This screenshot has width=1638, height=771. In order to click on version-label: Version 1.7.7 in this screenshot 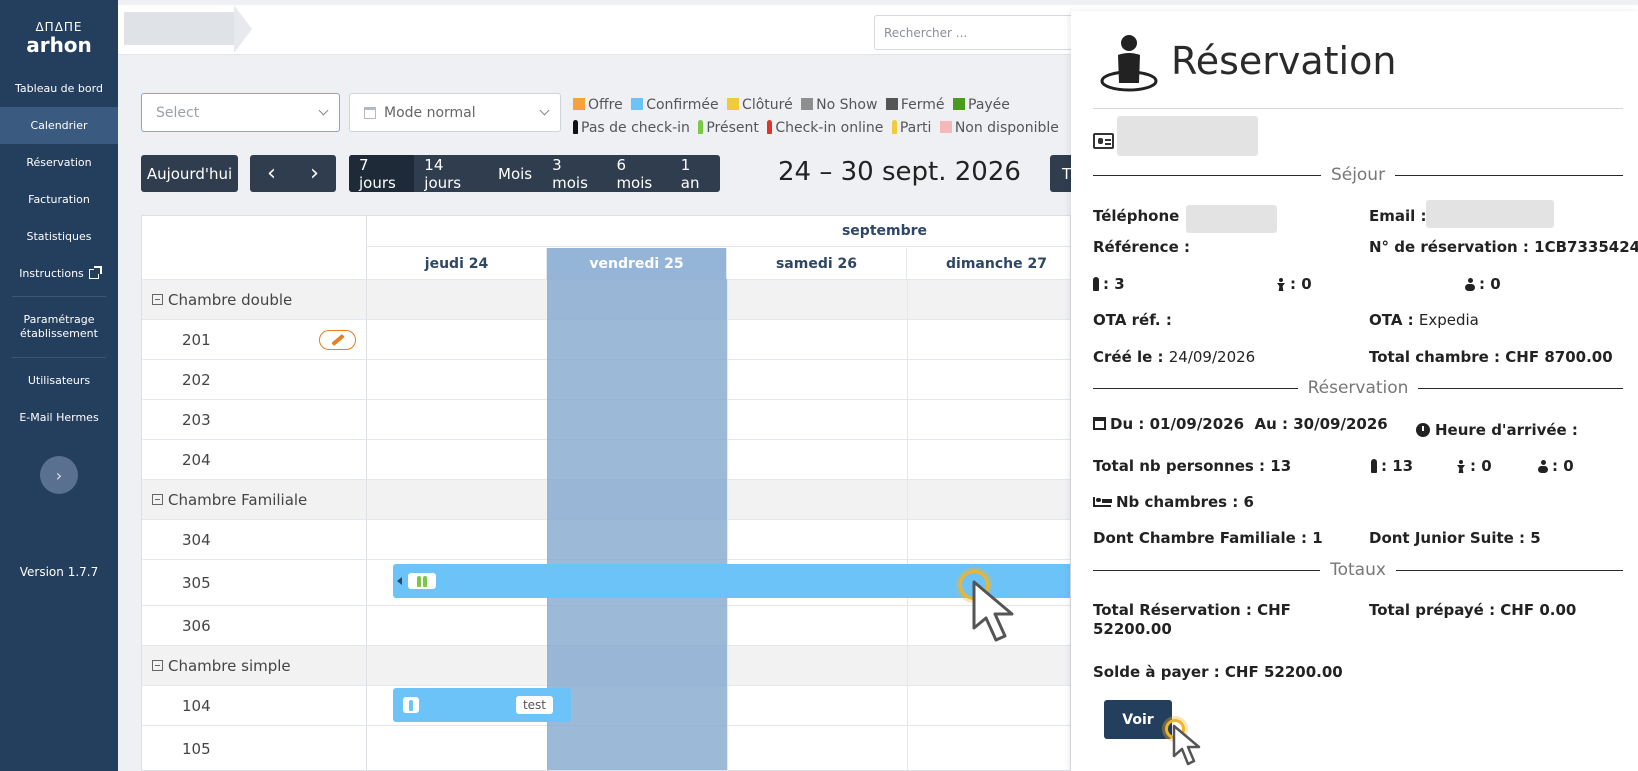, I will do `click(59, 572)`.